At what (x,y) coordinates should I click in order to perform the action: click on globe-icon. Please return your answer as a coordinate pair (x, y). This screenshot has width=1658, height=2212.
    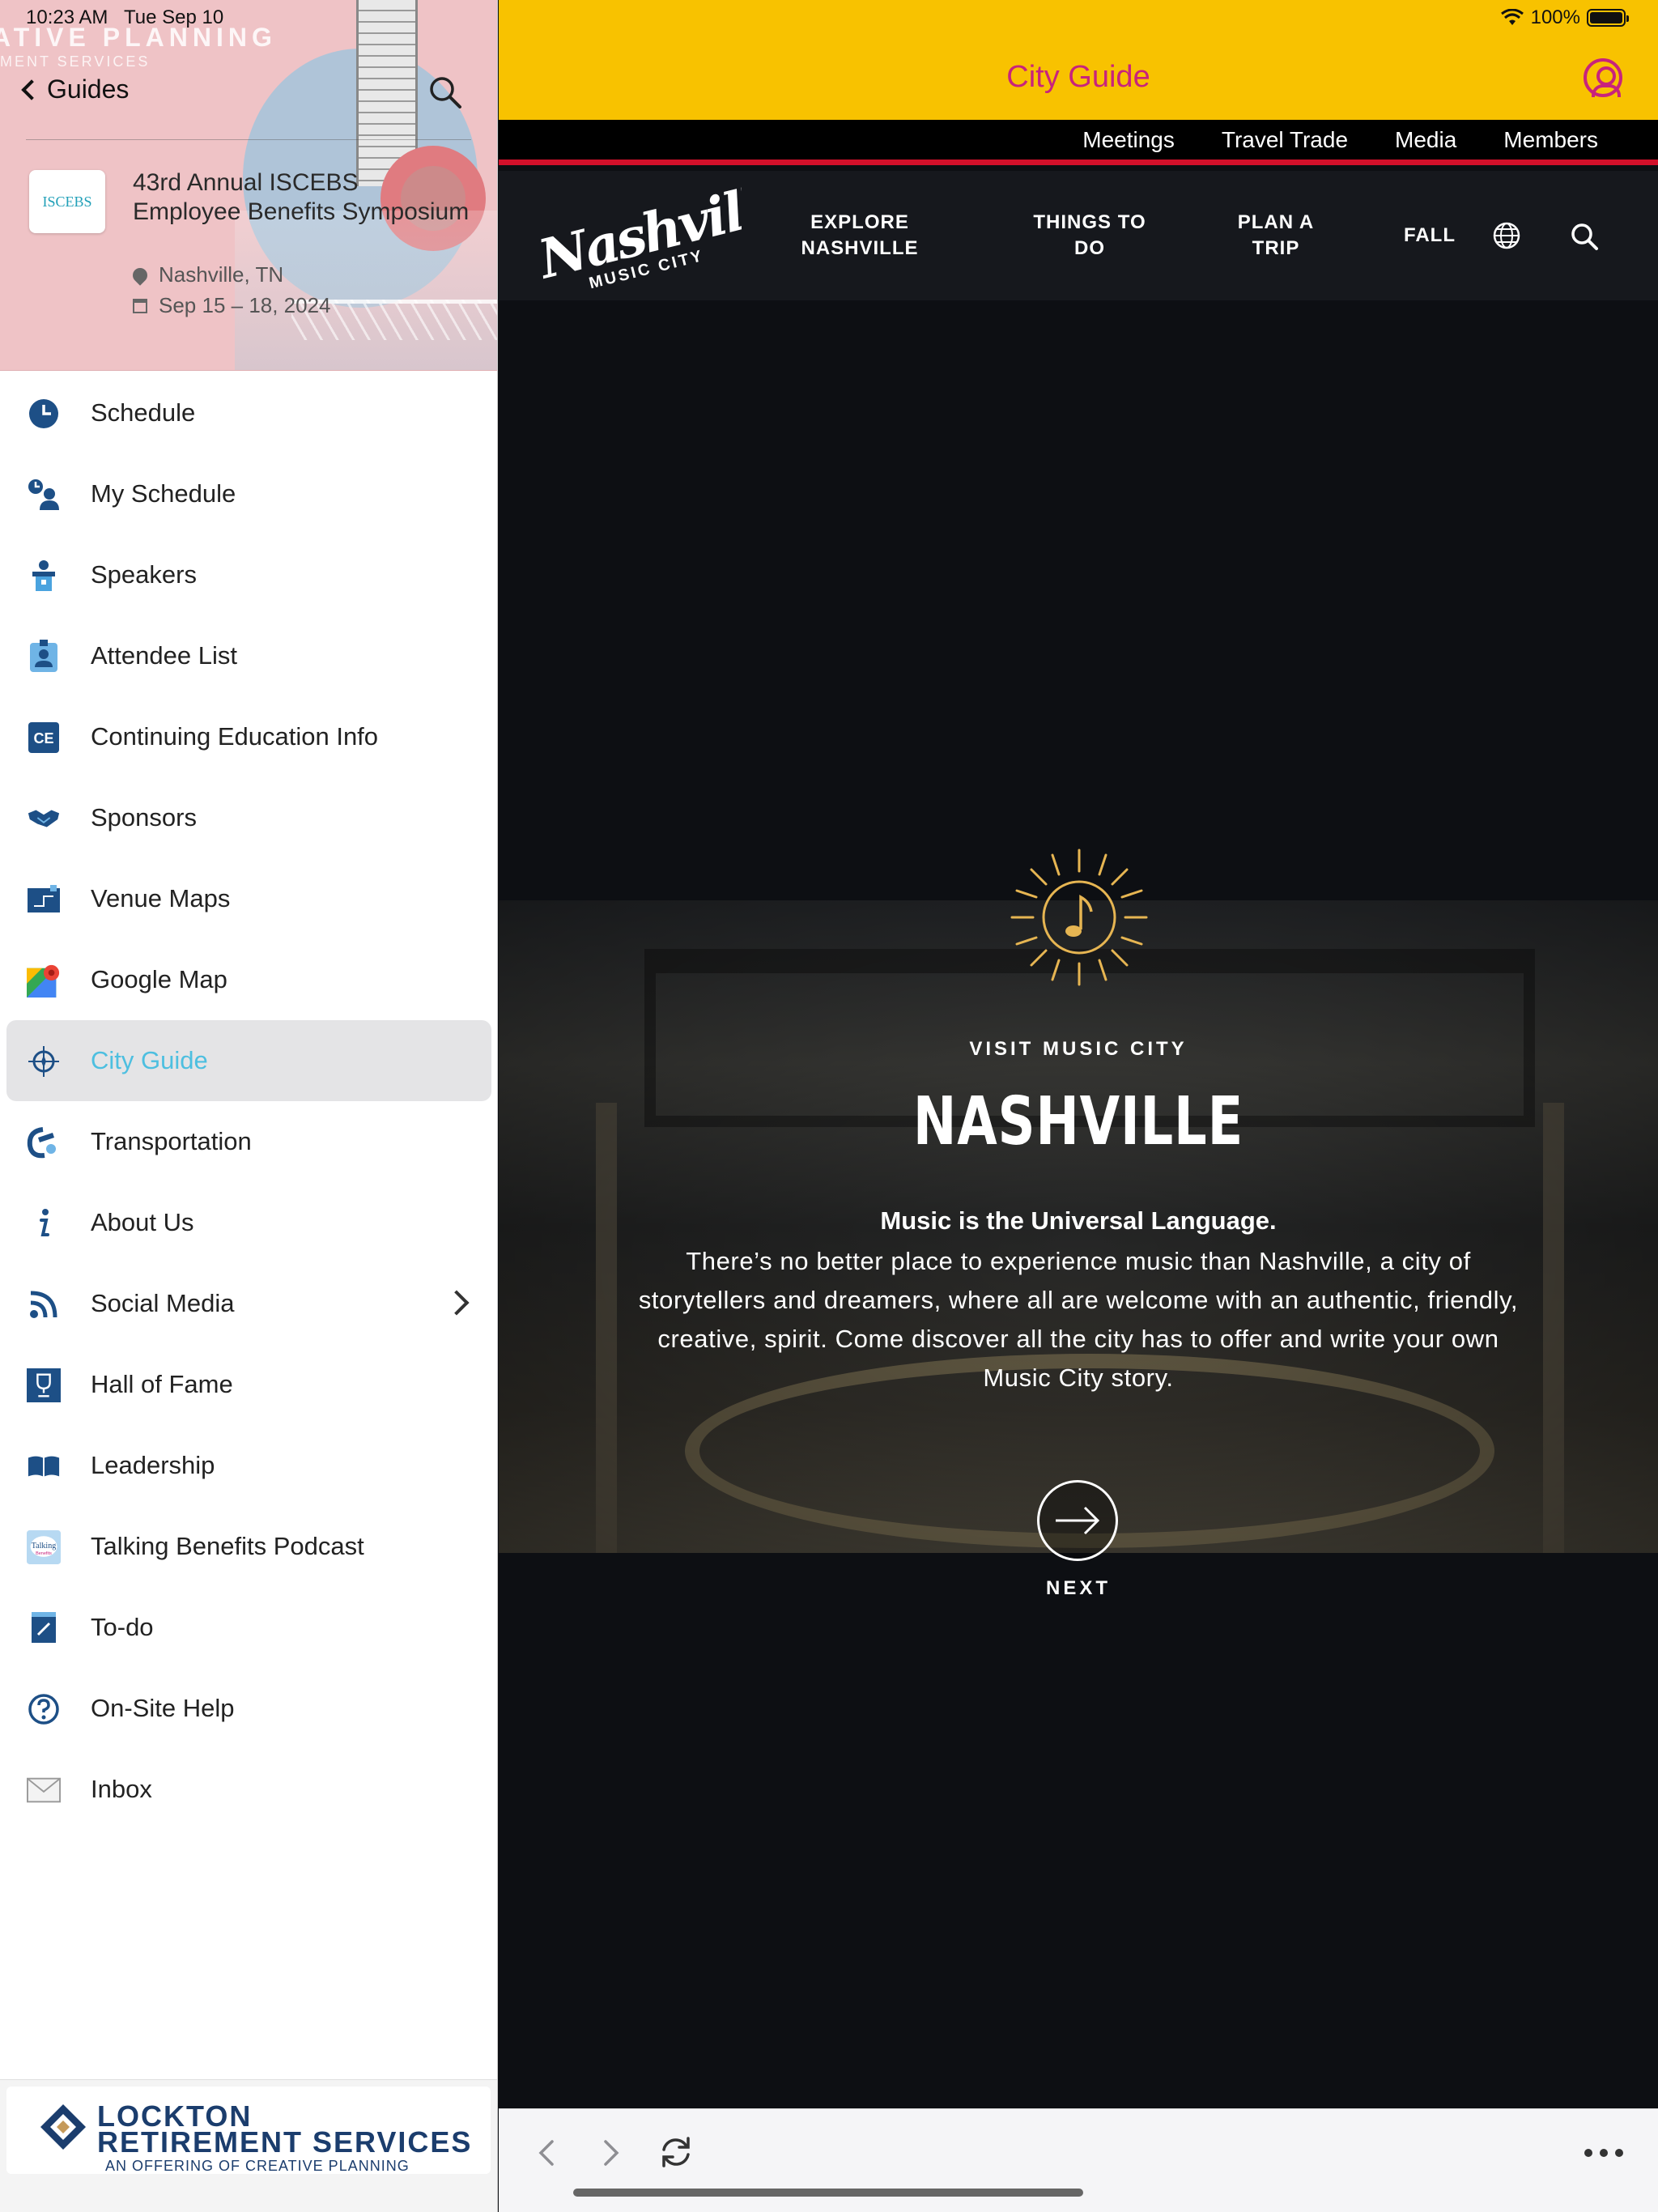
    Looking at the image, I should click on (1506, 236).